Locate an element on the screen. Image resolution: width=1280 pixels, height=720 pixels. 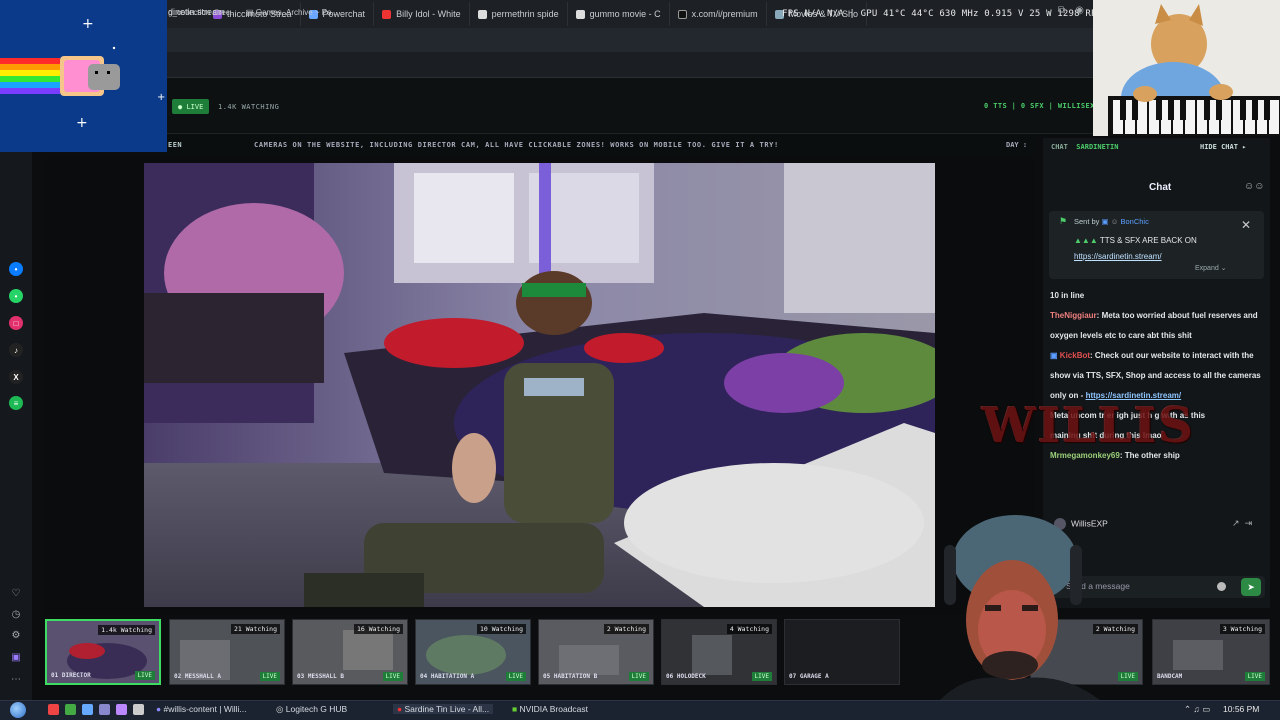
camera-thumb-messhall-b: 16 Watching 03 MESSHALL B LIVE is located at coordinates (350, 652).